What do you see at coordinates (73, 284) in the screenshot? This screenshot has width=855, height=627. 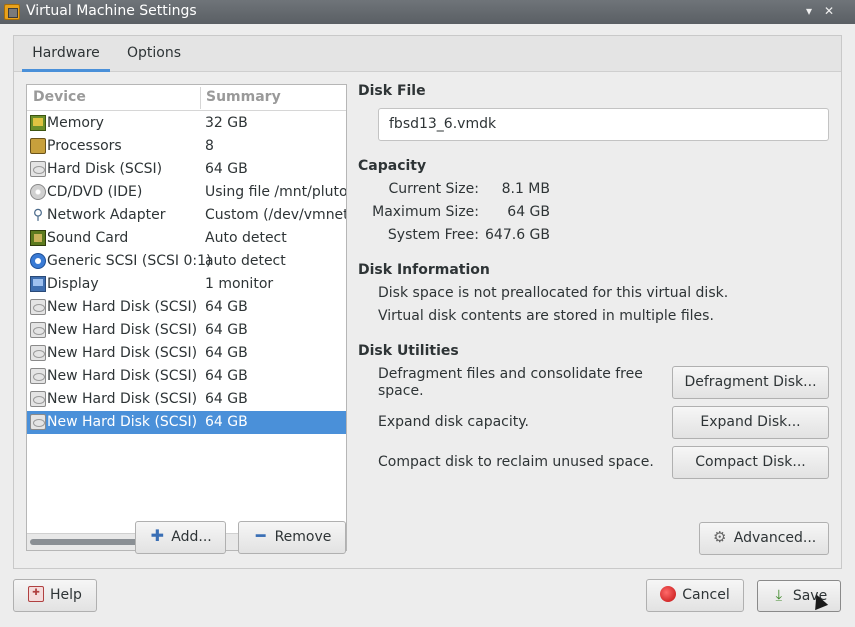 I see `device-name: Display` at bounding box center [73, 284].